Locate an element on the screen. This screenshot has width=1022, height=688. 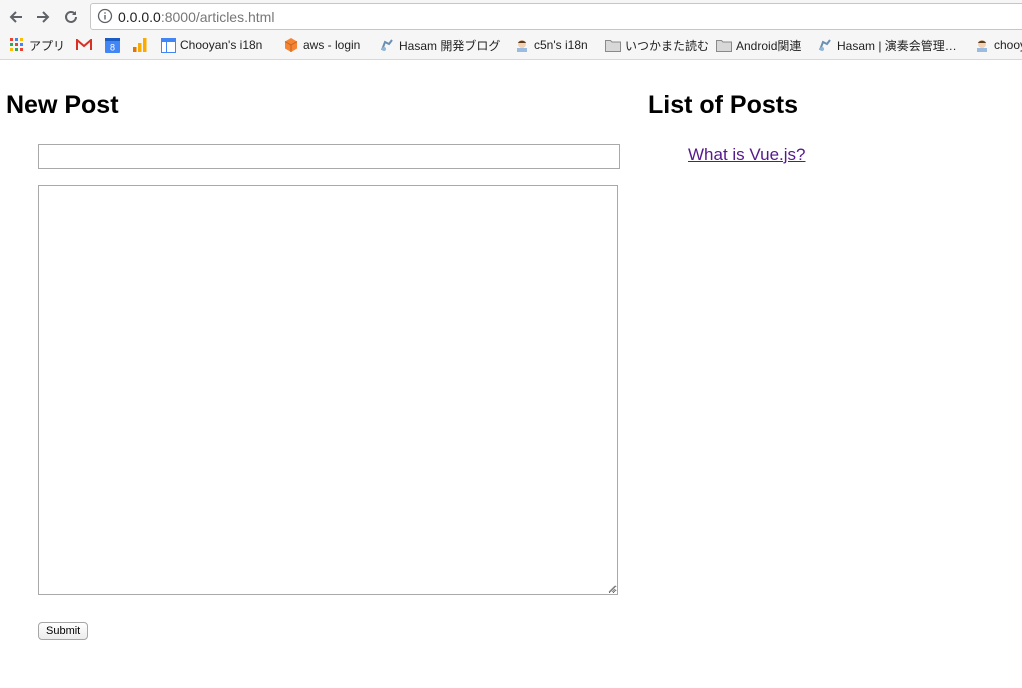
bookmark-label: アプリ is located at coordinates (47, 45).